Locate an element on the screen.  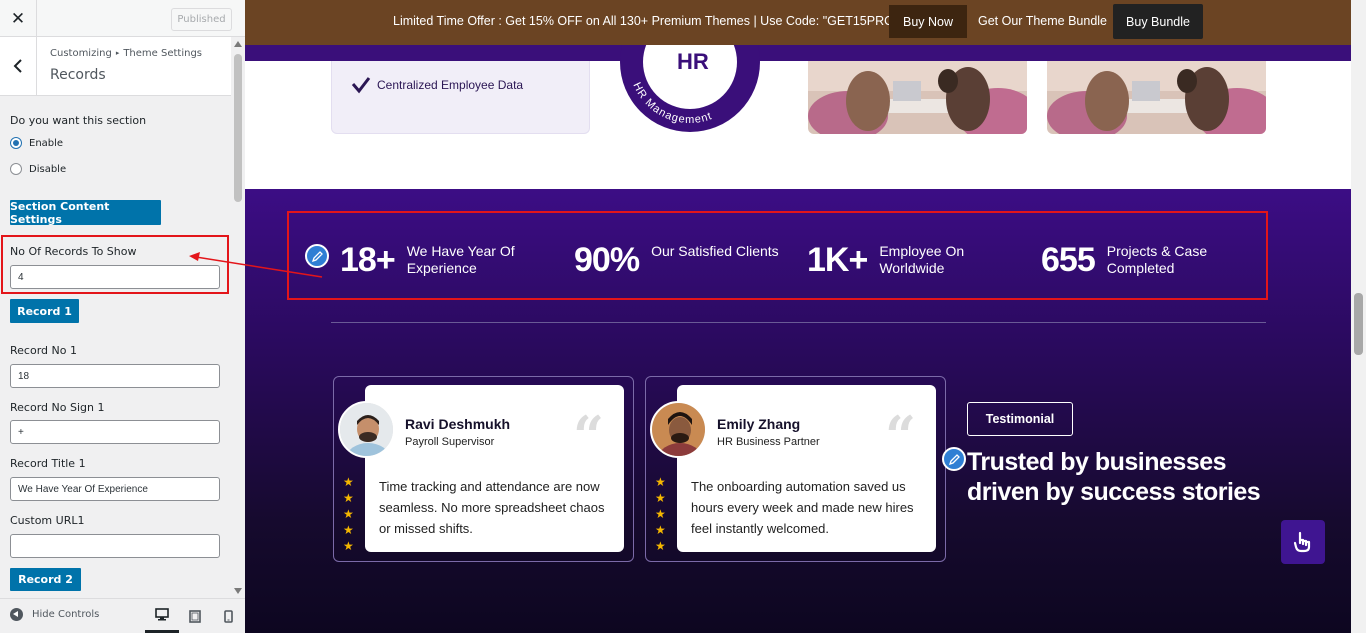
radio-disable-label: Disable is located at coordinates (48, 169).